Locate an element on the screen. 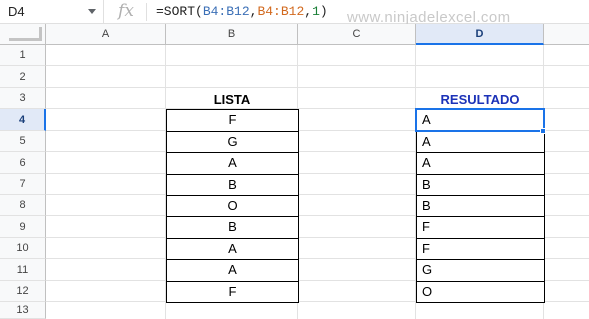 Image resolution: width=589 pixels, height=319 pixels. active-cell-selection is located at coordinates (480, 120).